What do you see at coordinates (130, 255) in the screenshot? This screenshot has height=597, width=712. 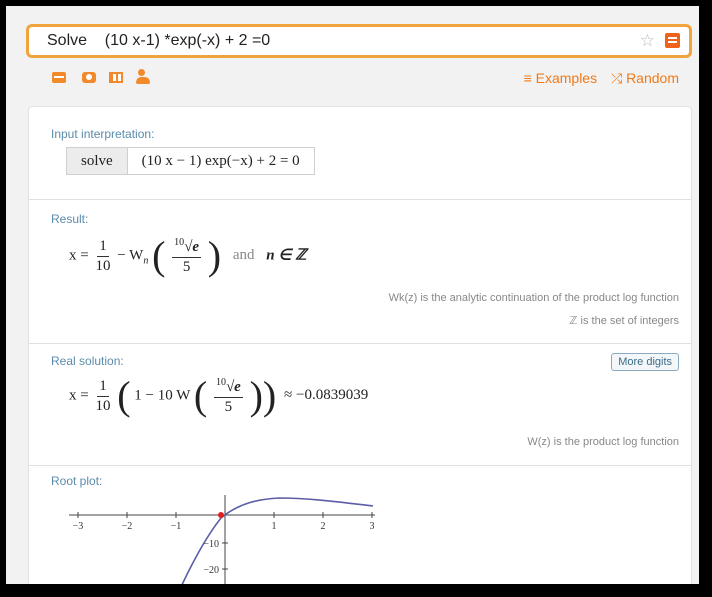 I see `minus-w: − W` at bounding box center [130, 255].